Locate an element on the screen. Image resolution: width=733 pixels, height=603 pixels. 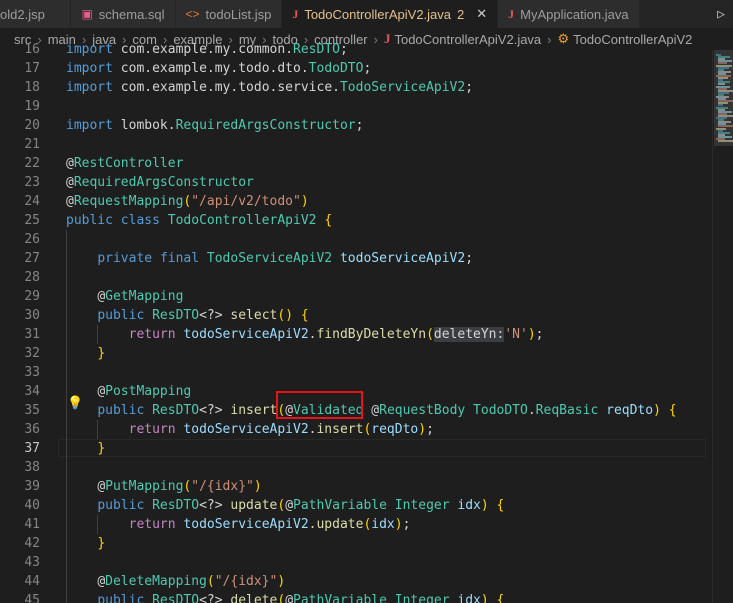
line-number: 24 is located at coordinates (32, 201).